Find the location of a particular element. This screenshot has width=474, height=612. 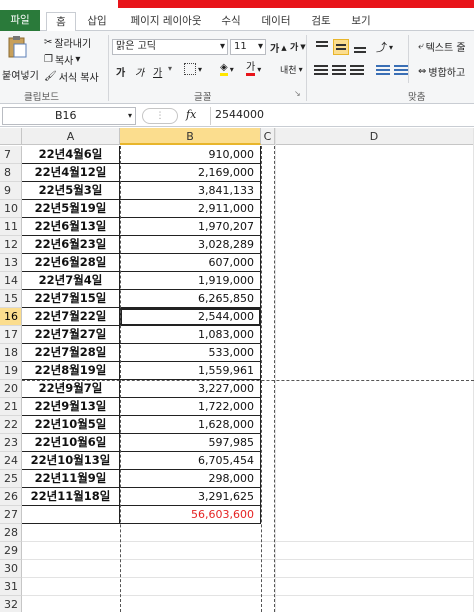

cell-date is located at coordinates (71, 515).